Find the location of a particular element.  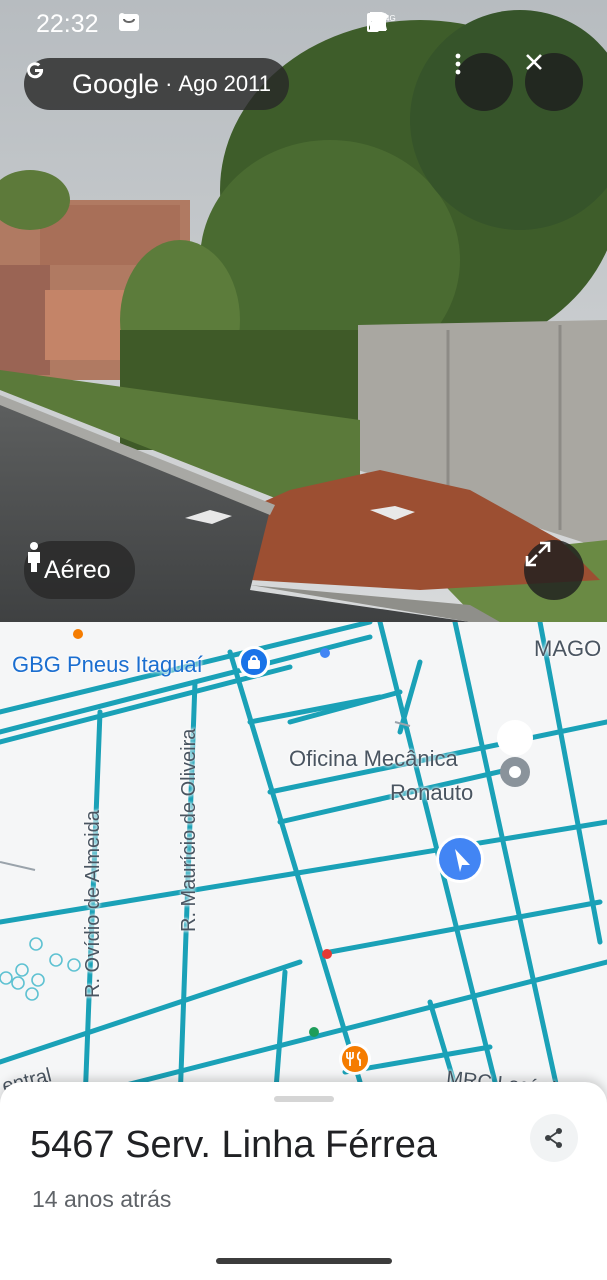

current-location-icon is located at coordinates (460, 859).